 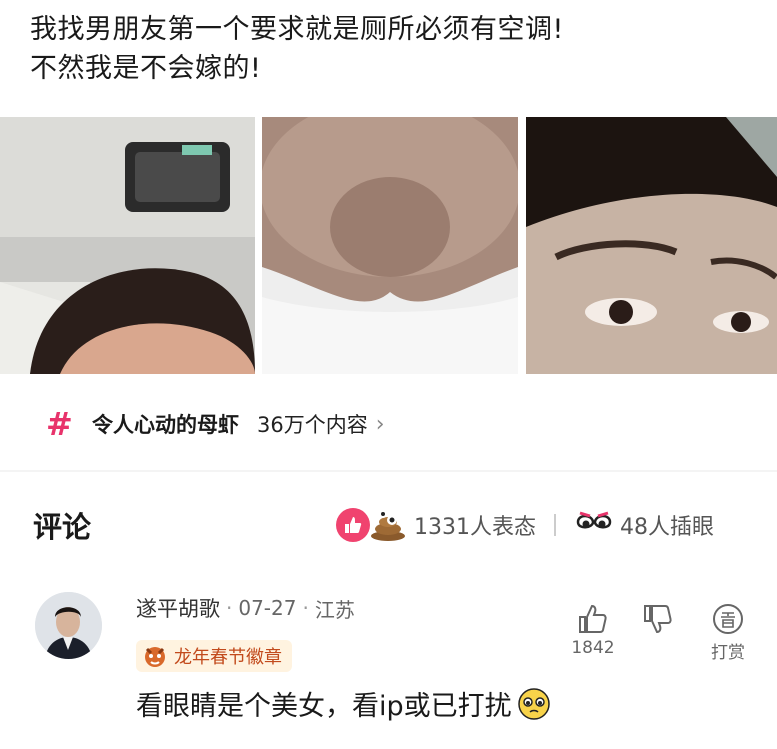 I want to click on eye-count: 48人插眼, so click(x=667, y=525).